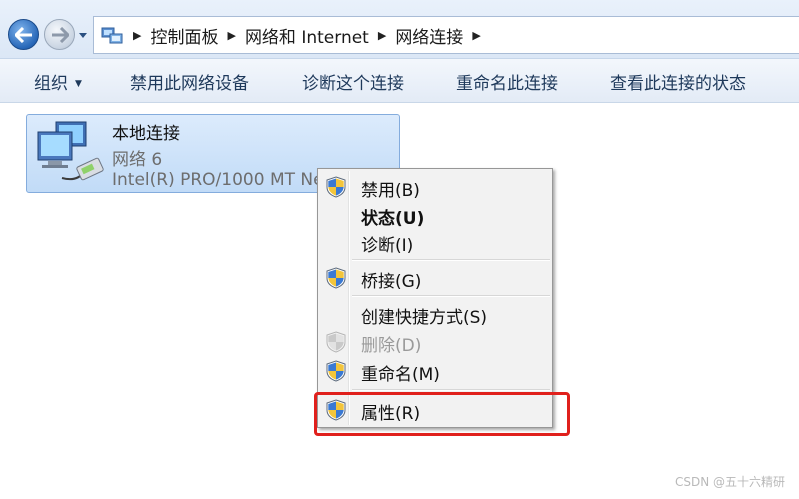 The width and height of the screenshot is (799, 499). What do you see at coordinates (387, 246) in the screenshot?
I see `menu-item-label: 诊断(I)` at bounding box center [387, 246].